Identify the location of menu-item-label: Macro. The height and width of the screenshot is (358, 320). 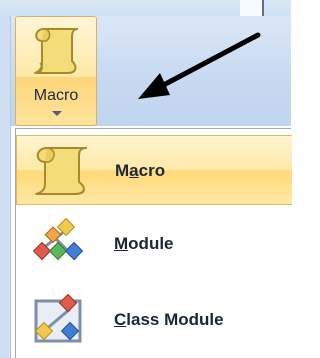
(140, 170).